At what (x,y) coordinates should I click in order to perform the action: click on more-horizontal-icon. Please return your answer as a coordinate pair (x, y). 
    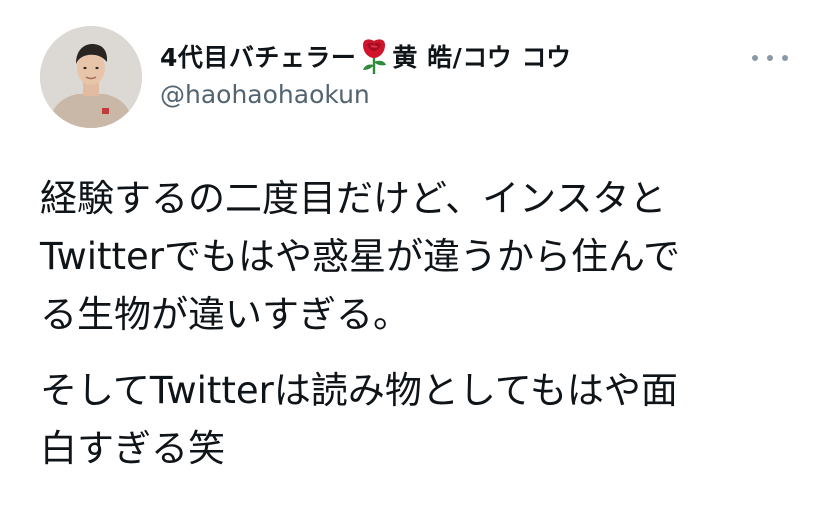
    Looking at the image, I should click on (770, 58).